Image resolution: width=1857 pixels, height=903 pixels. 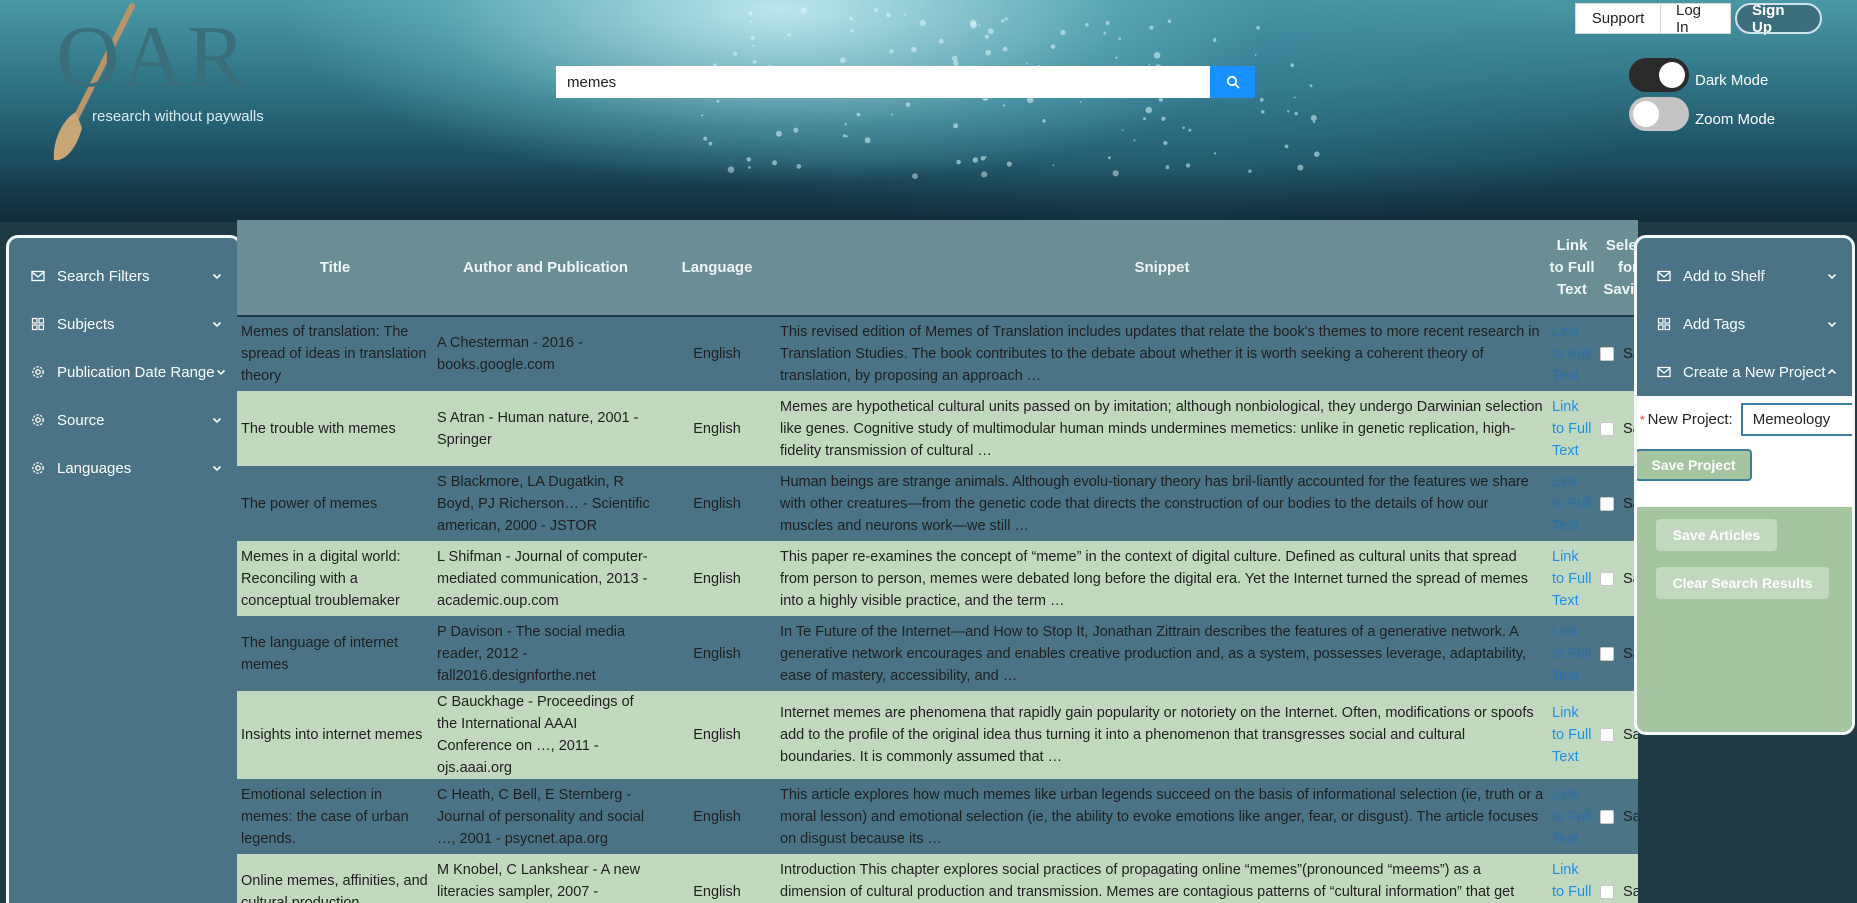 What do you see at coordinates (545, 268) in the screenshot?
I see `column-header-author: Author and Publication` at bounding box center [545, 268].